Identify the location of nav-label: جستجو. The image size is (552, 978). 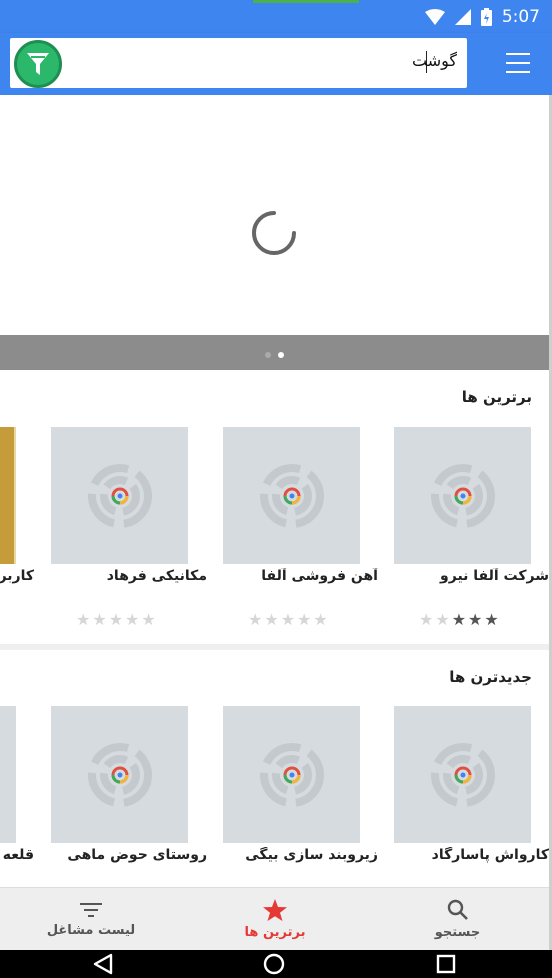
(457, 932).